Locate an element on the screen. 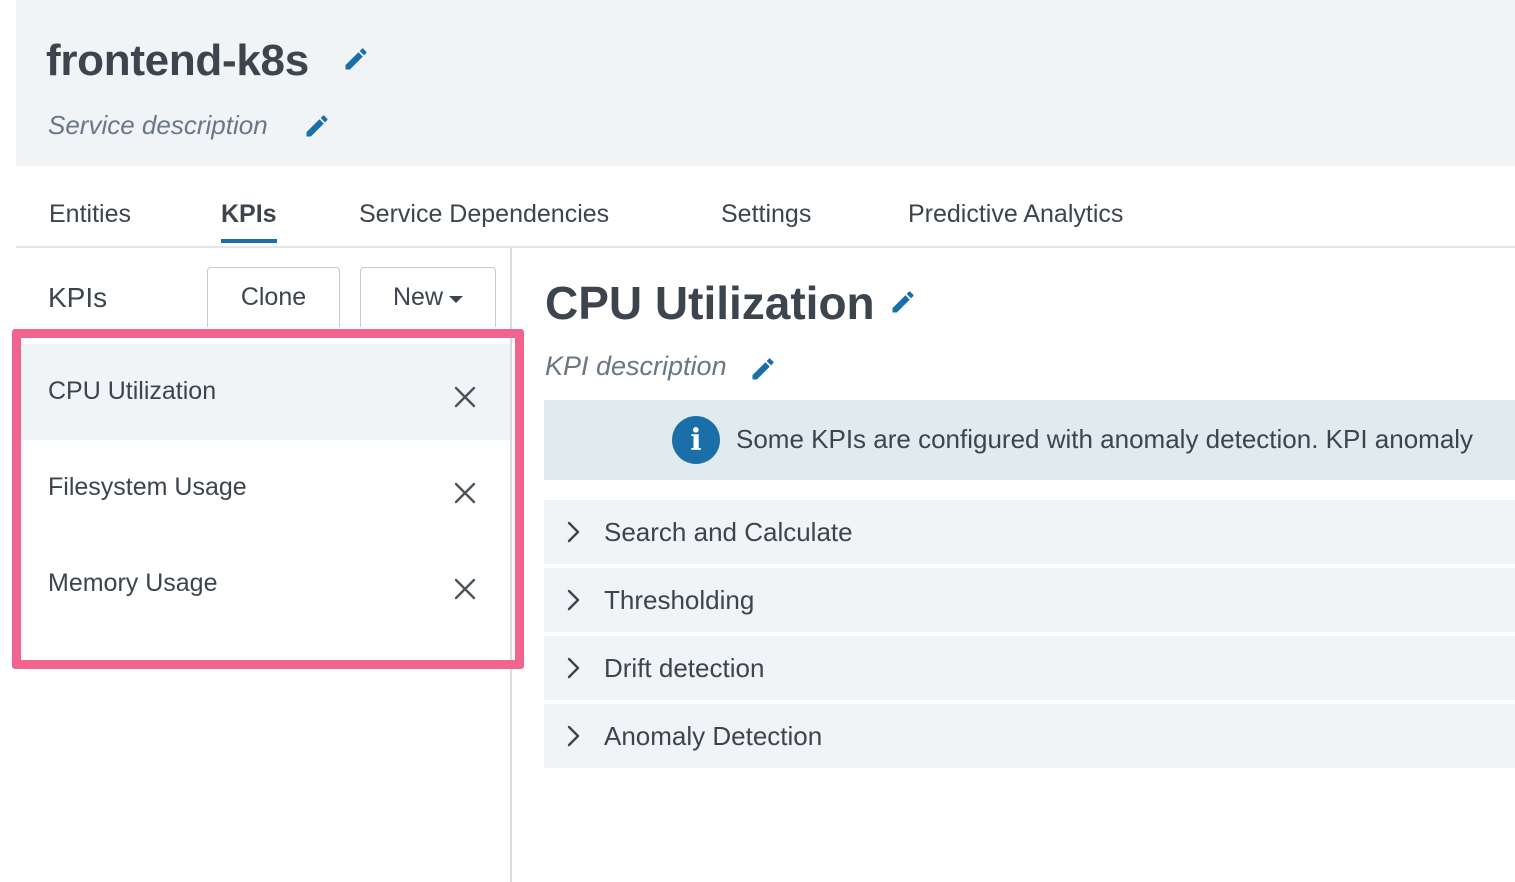  tab-settings: Settings is located at coordinates (766, 214).